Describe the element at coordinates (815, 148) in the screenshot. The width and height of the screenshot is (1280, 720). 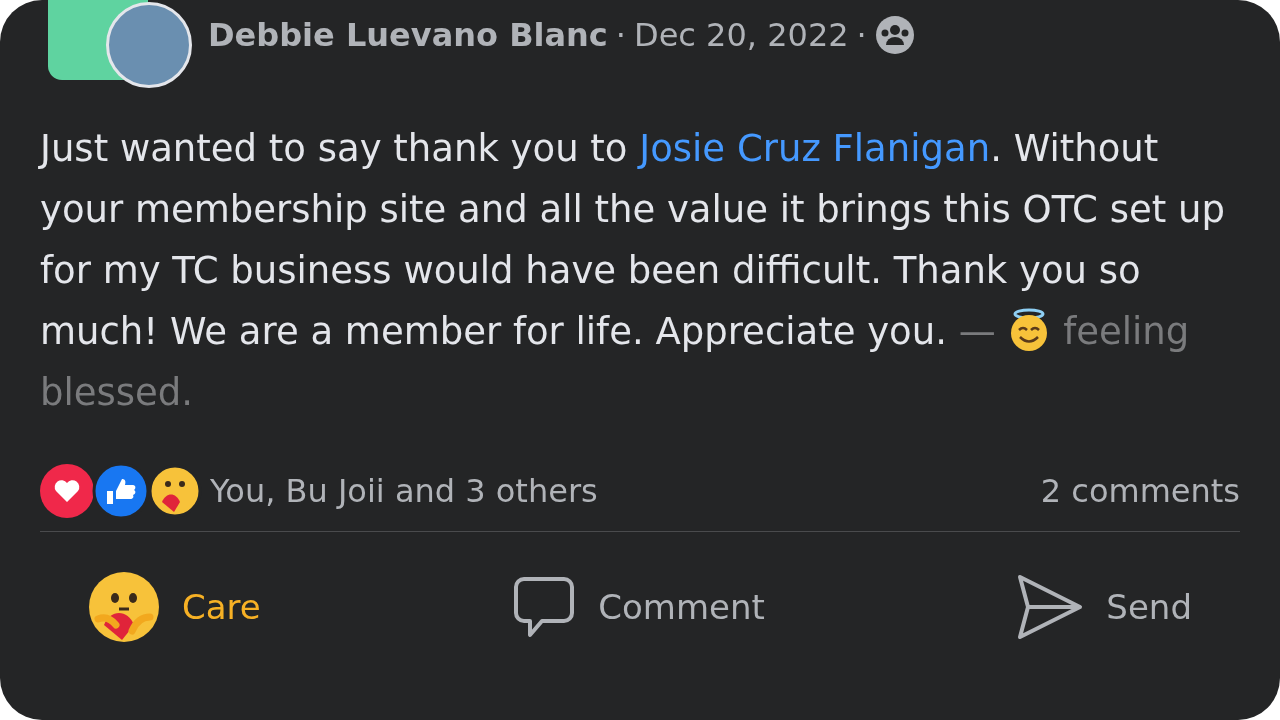
I see `mention-link: Josie Cruz Flanigan` at that location.